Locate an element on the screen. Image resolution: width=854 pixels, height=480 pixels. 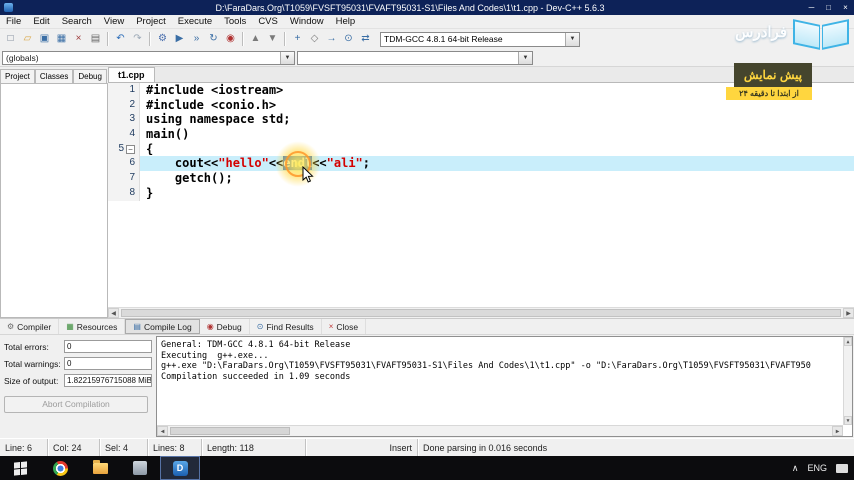
taskbar-app-button is located at coordinates (140, 468).